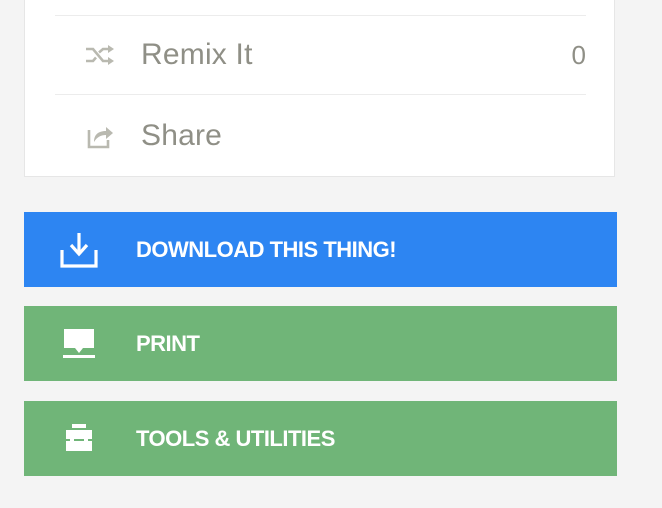 This screenshot has height=508, width=662. Describe the element at coordinates (168, 343) in the screenshot. I see `print-label: PRINT` at that location.